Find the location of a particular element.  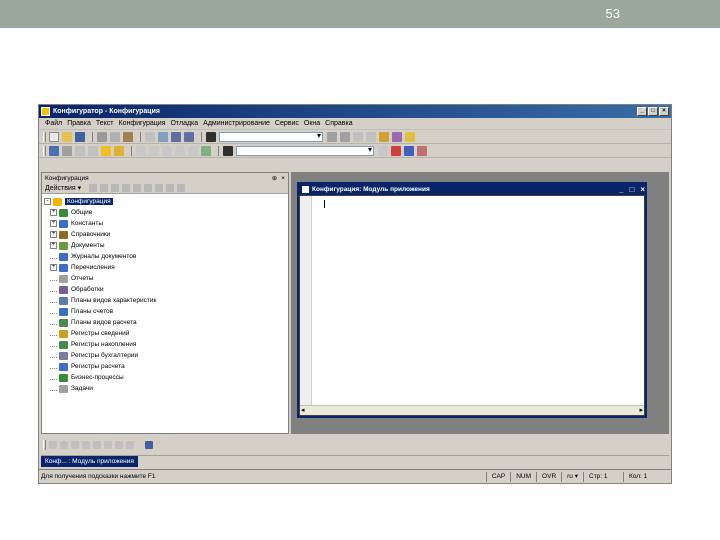

tree-item: Отчеты is located at coordinates (165, 278).